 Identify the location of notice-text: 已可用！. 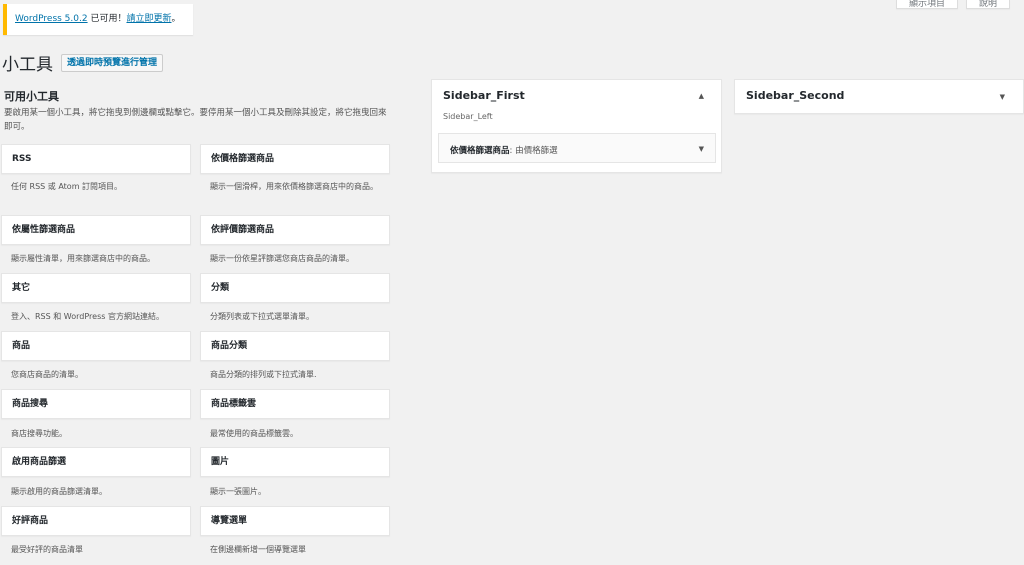
(107, 19).